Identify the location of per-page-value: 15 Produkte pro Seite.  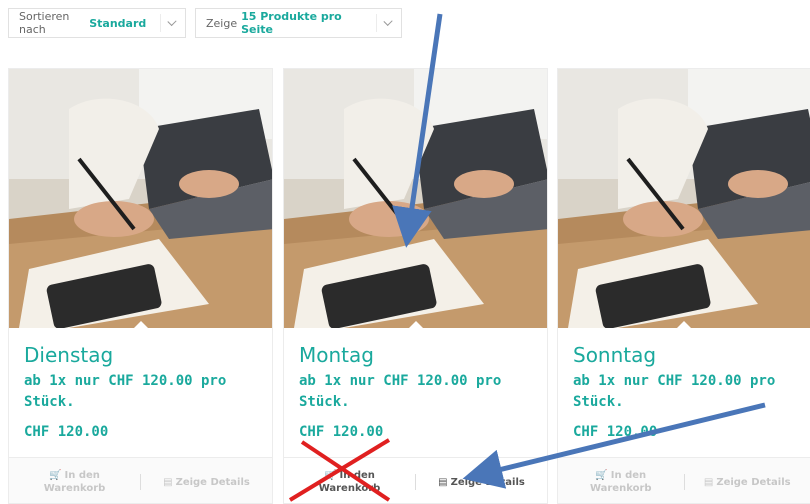
(291, 23).